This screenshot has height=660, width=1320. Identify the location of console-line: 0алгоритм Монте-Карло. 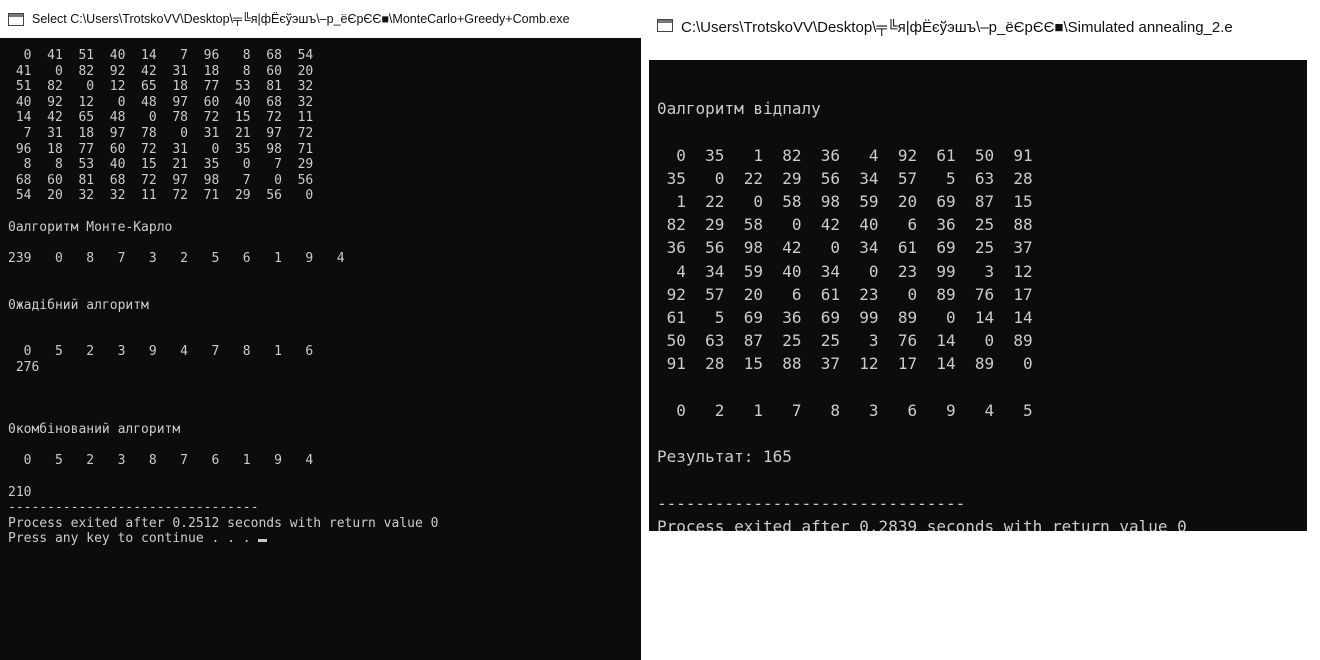
(90, 227).